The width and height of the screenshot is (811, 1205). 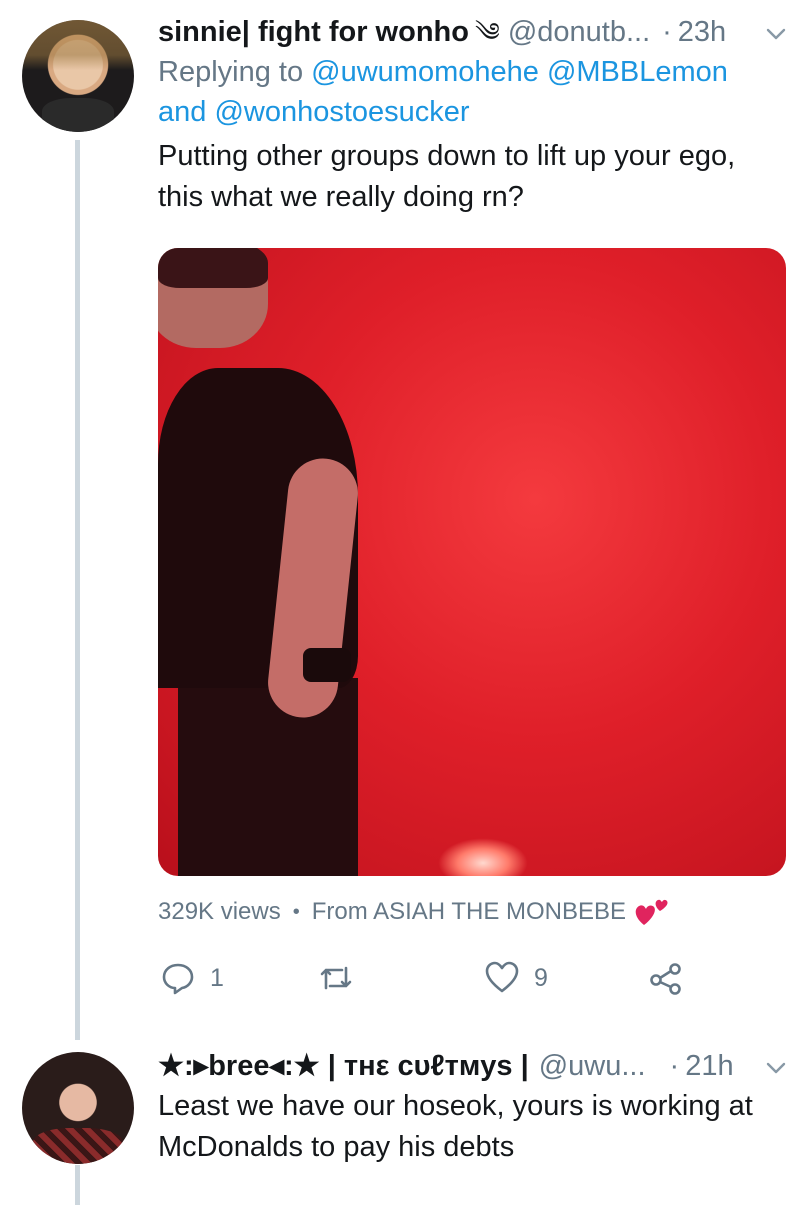 I want to click on retweet-icon, so click(x=336, y=978).